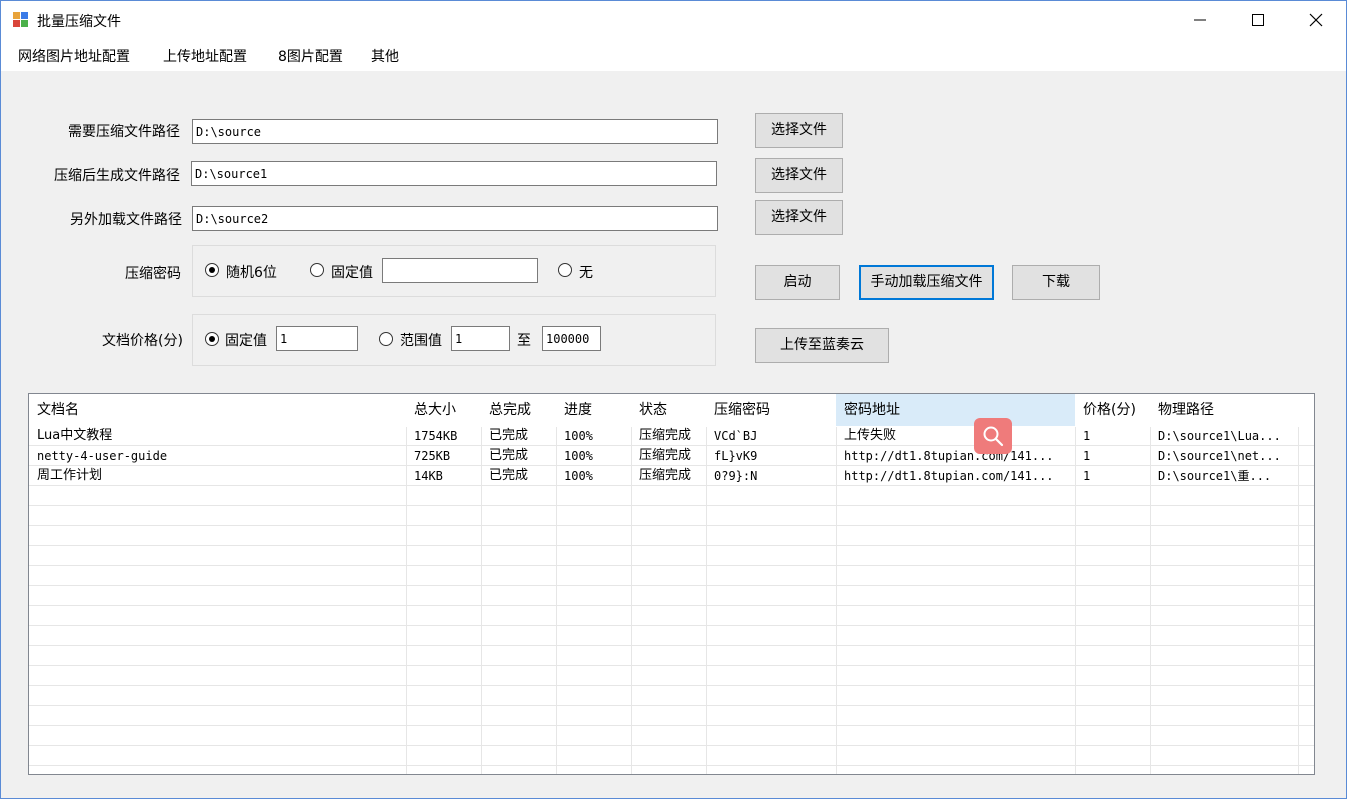  What do you see at coordinates (736, 456) in the screenshot?
I see `cell-password: fL}vK9` at bounding box center [736, 456].